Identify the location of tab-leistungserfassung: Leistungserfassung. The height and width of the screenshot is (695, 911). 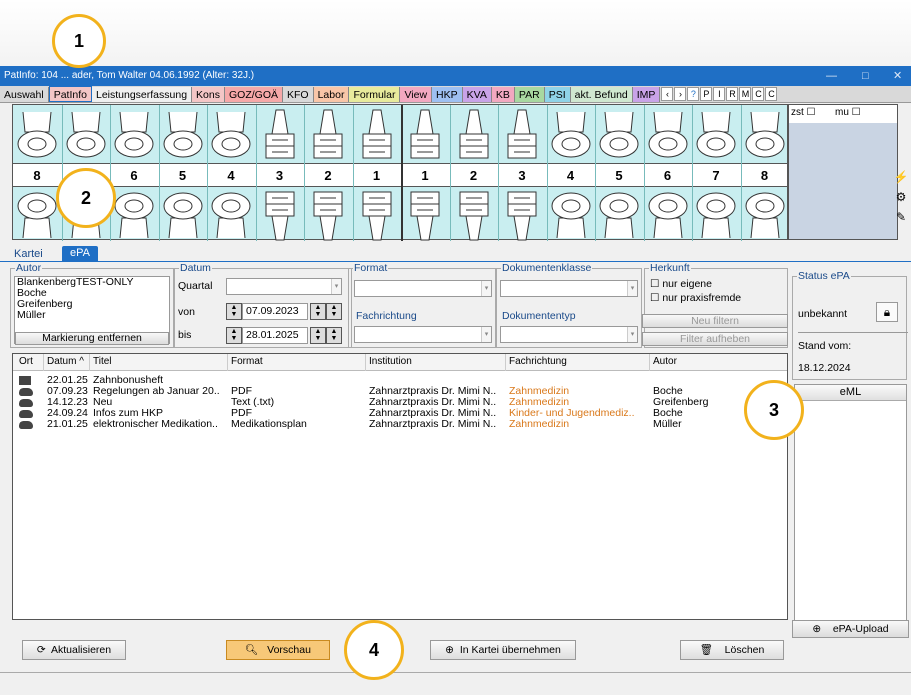
(142, 94).